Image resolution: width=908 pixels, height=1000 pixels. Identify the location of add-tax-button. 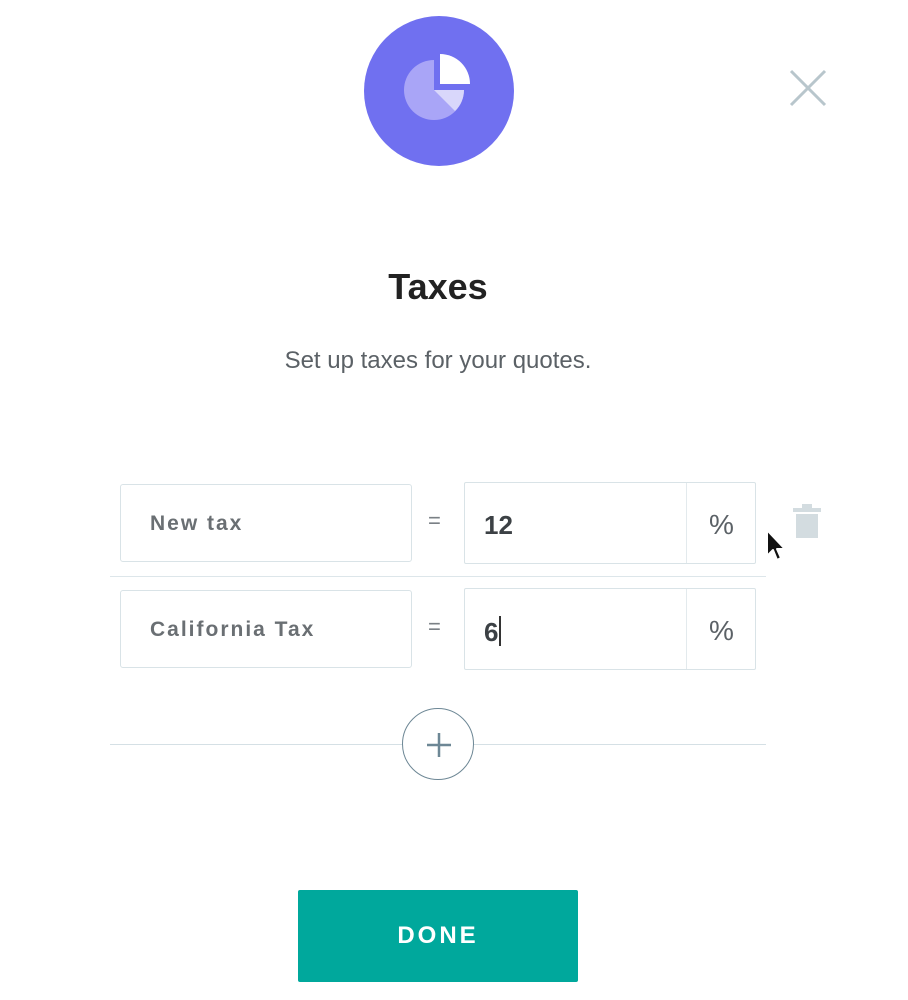
(438, 744).